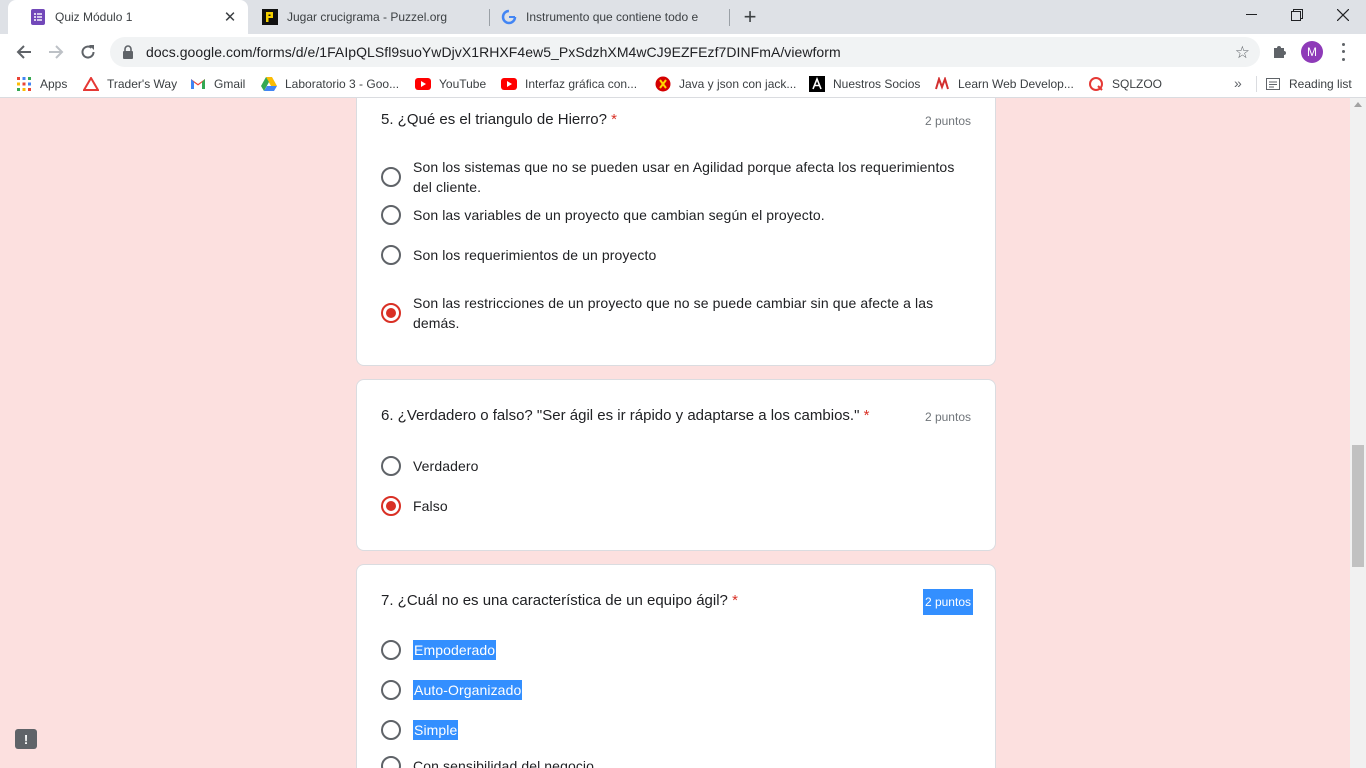 The width and height of the screenshot is (1366, 768). Describe the element at coordinates (38, 17) in the screenshot. I see `google-forms-icon` at that location.